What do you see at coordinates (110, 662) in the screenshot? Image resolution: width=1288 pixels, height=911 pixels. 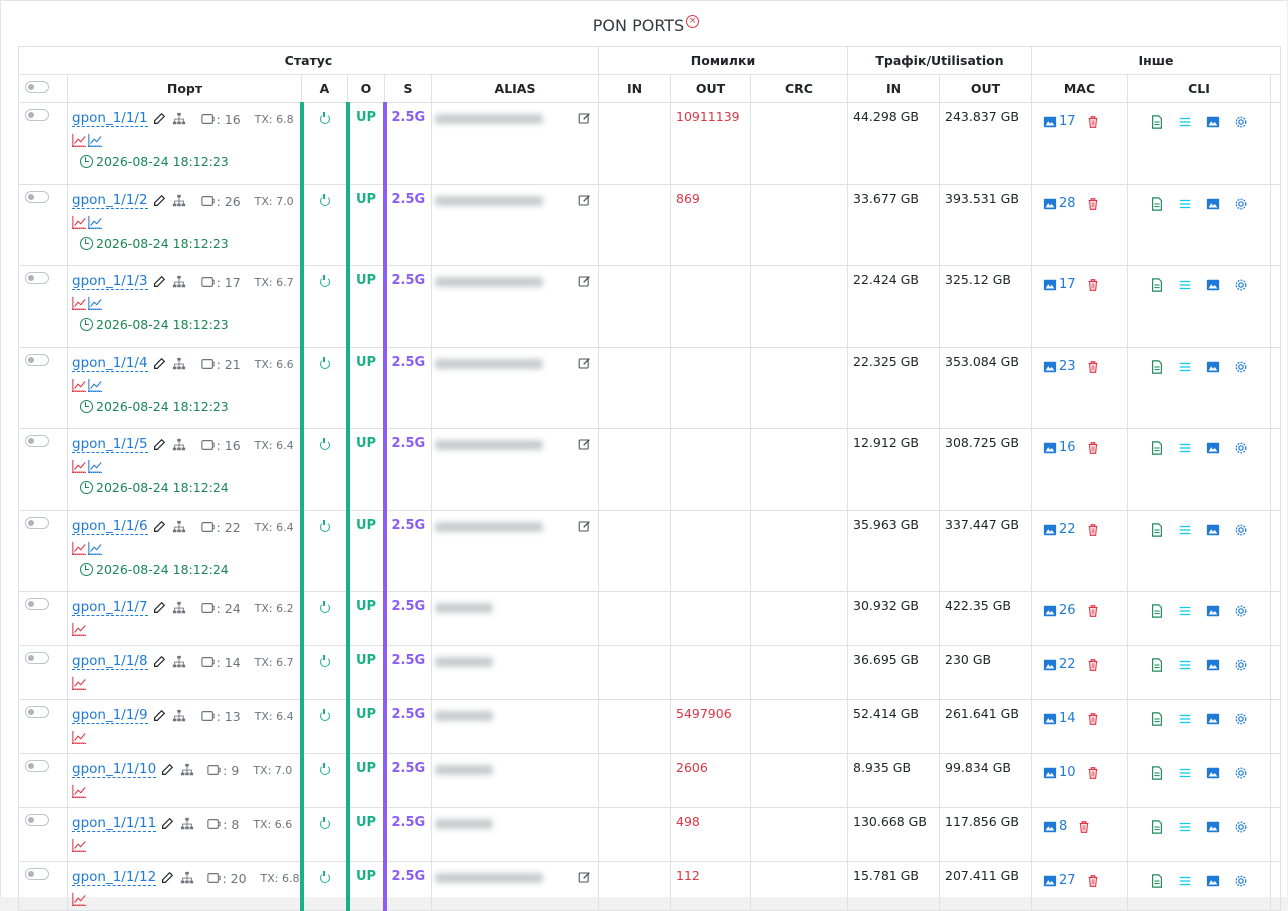 I see `port-link: gpon_1/1/8` at bounding box center [110, 662].